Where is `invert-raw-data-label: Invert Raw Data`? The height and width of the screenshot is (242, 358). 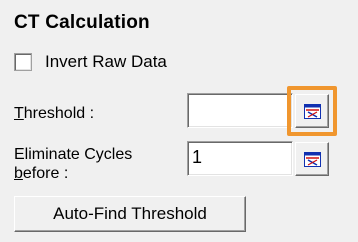
invert-raw-data-label: Invert Raw Data is located at coordinates (106, 61).